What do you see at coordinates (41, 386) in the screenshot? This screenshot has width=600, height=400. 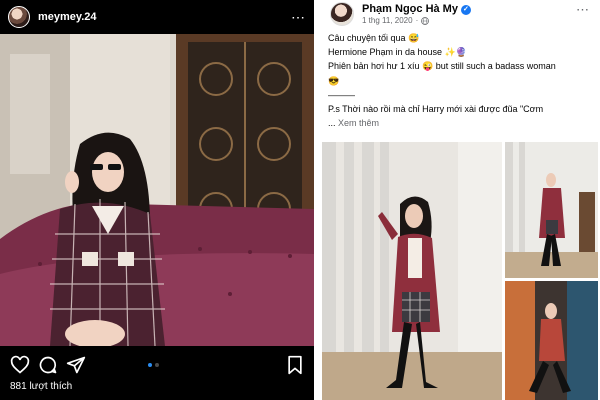 I see `likes-count: 881 lượt thích` at bounding box center [41, 386].